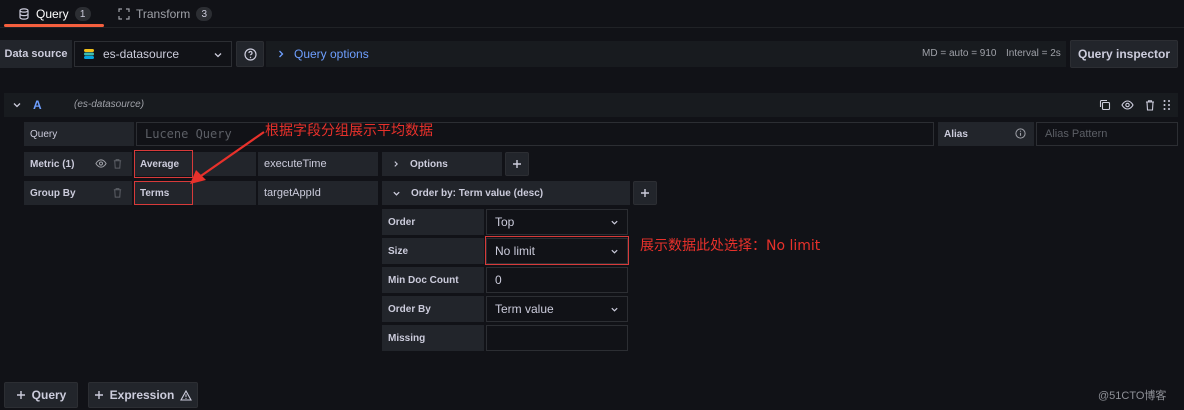  What do you see at coordinates (477, 193) in the screenshot?
I see `order-by-header-label: Order by: Term value (desc)` at bounding box center [477, 193].